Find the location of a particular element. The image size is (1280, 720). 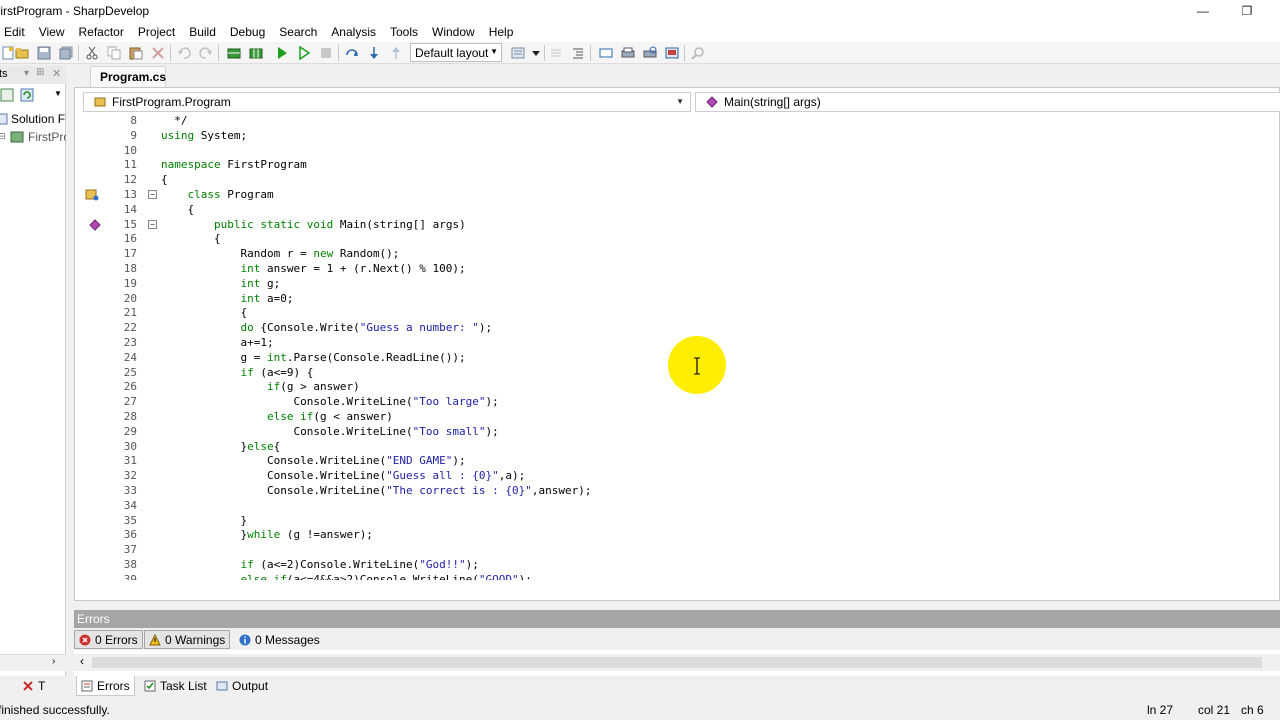

comment-icon is located at coordinates (556, 53).